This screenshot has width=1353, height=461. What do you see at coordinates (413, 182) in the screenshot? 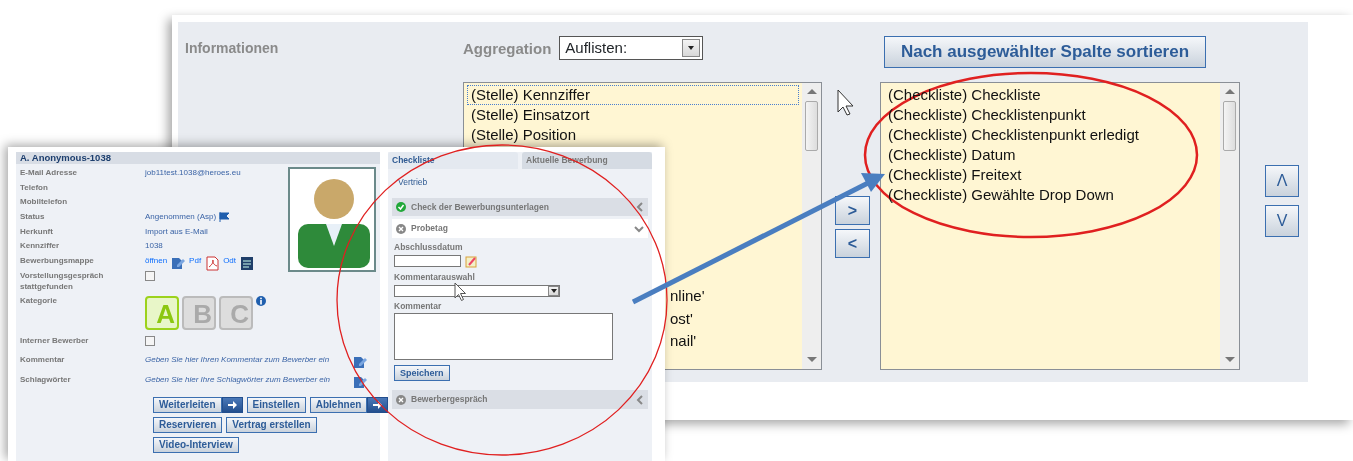
I see `group-title: Vertrieb` at bounding box center [413, 182].